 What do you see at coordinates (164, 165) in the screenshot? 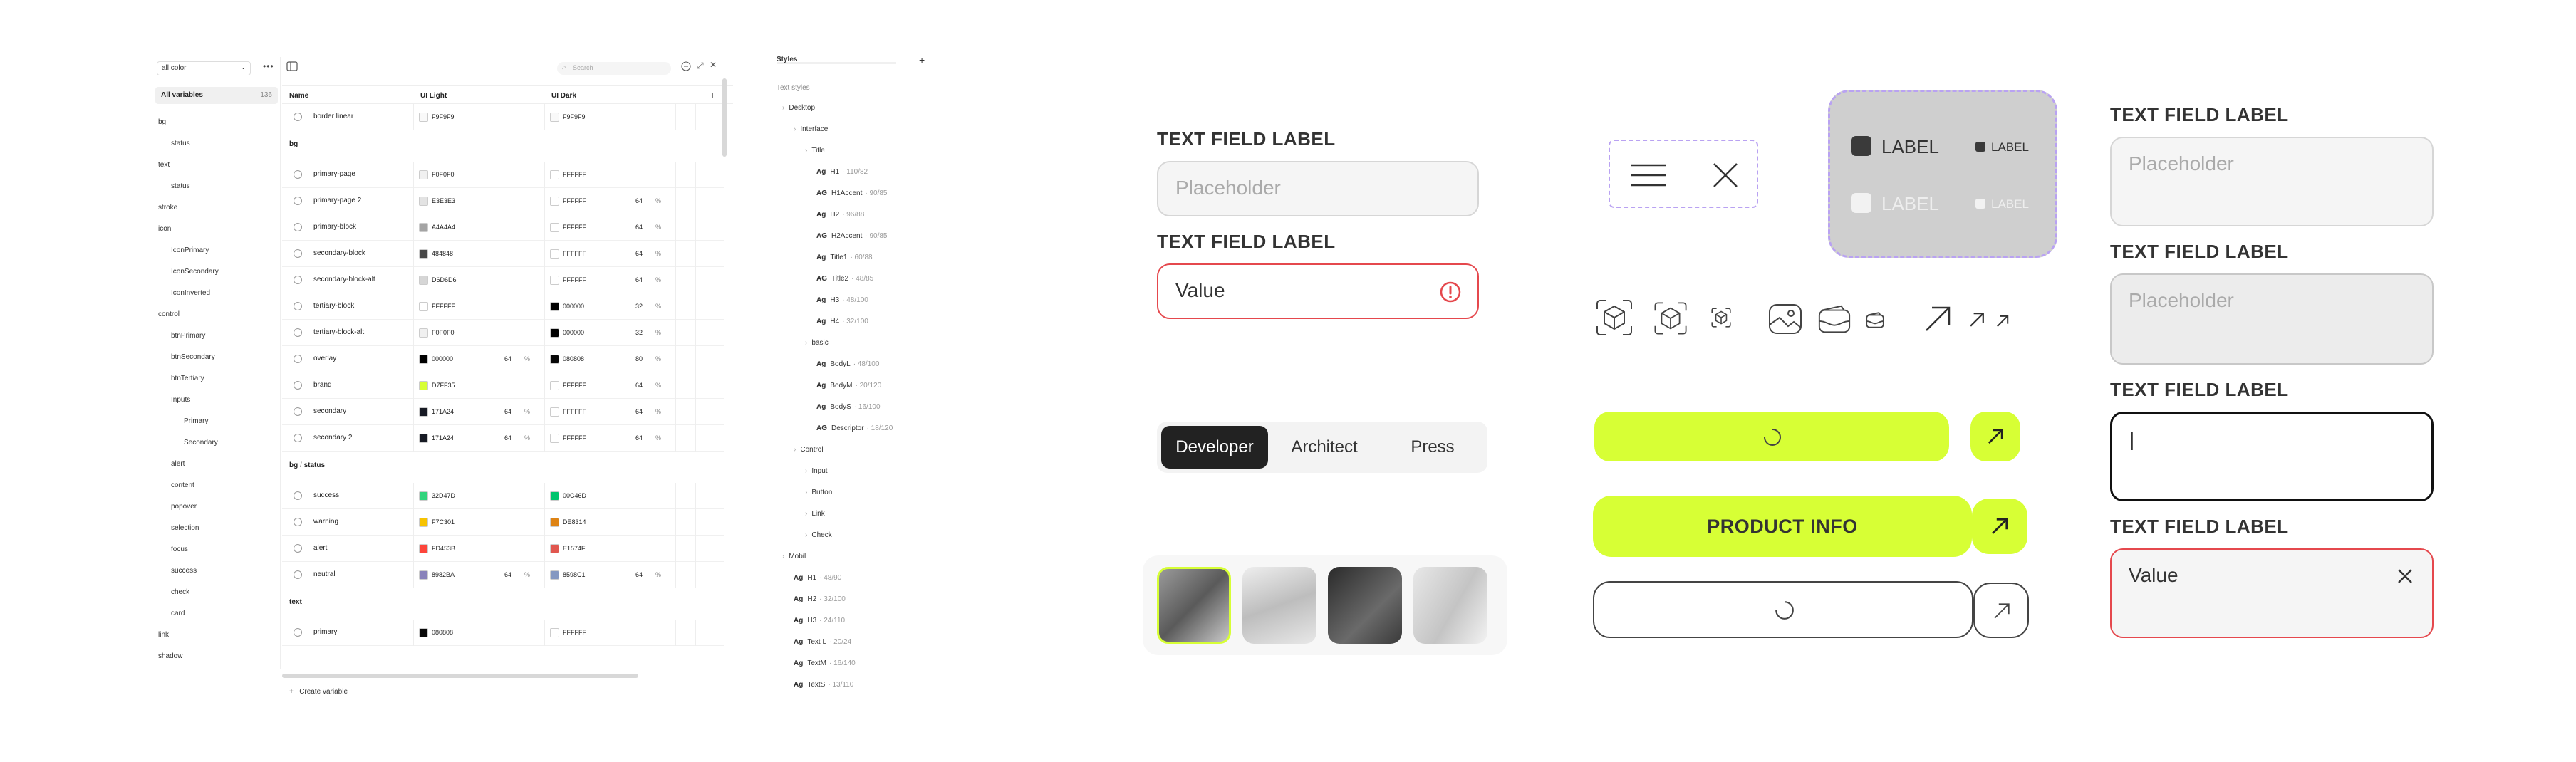
I see `group-item: text` at bounding box center [164, 165].